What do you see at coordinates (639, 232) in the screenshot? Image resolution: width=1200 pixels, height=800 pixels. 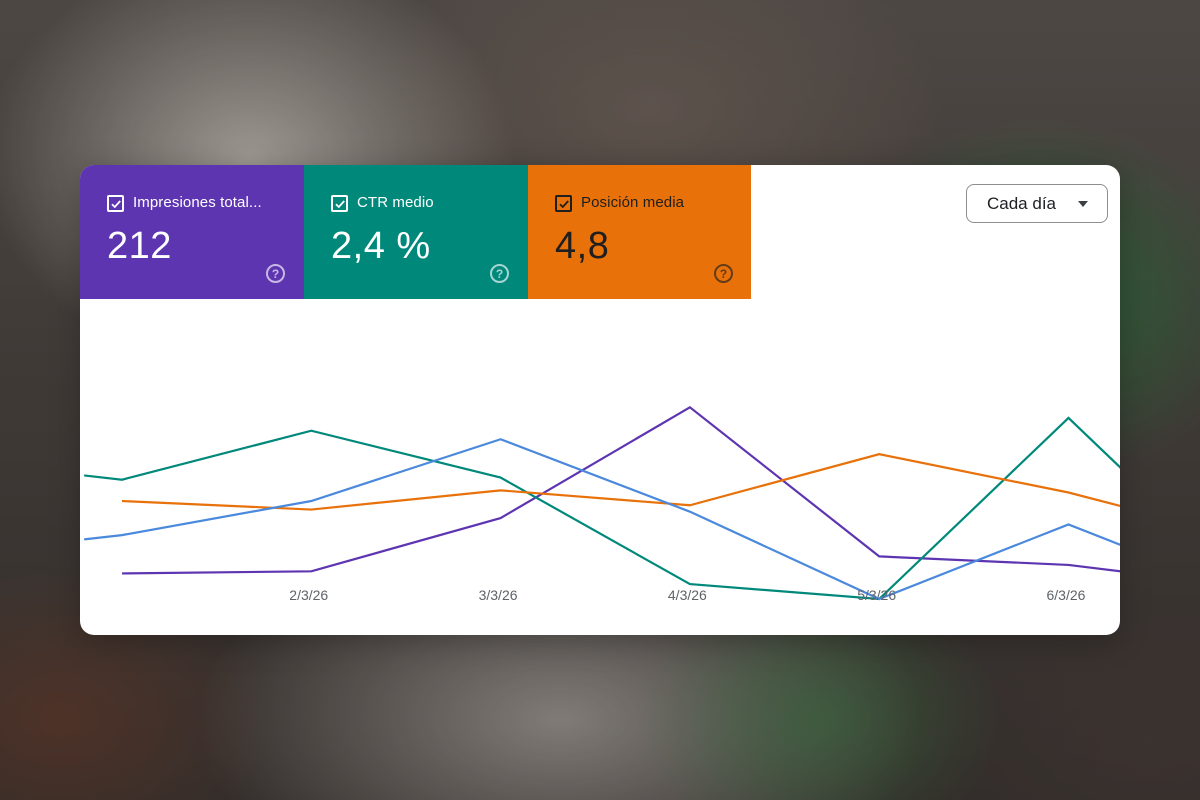 I see `metric-card-position: Posición media 4,8 ?` at bounding box center [639, 232].